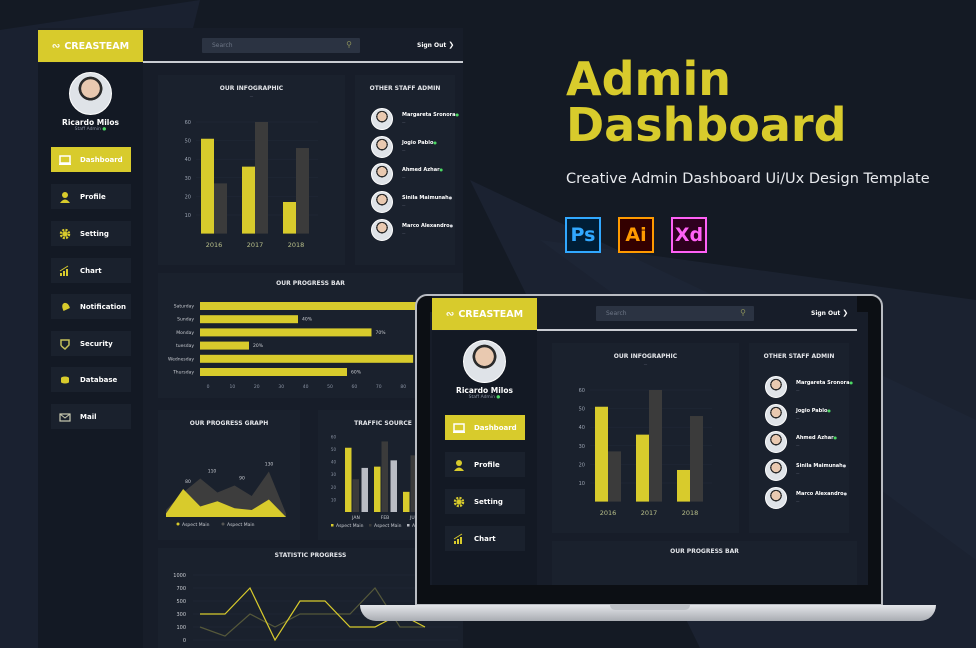 This screenshot has height=648, width=976. I want to click on progress-bar-label: 70%, so click(381, 333).